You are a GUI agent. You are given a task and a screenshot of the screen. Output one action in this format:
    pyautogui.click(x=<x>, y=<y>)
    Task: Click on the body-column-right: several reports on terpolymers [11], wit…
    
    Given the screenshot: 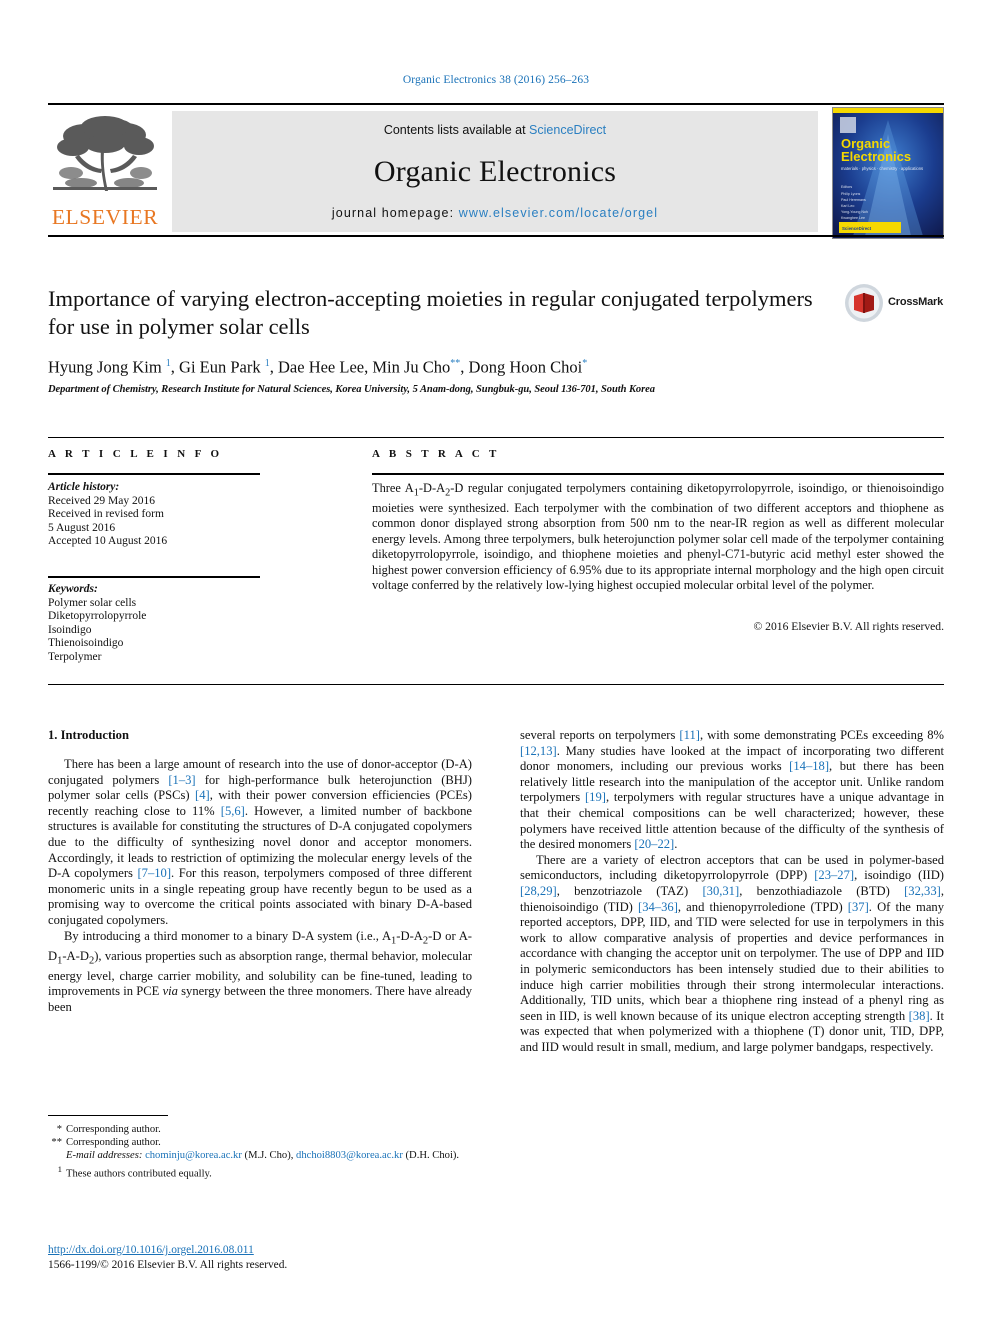 What is the action you would take?
    pyautogui.click(x=732, y=891)
    